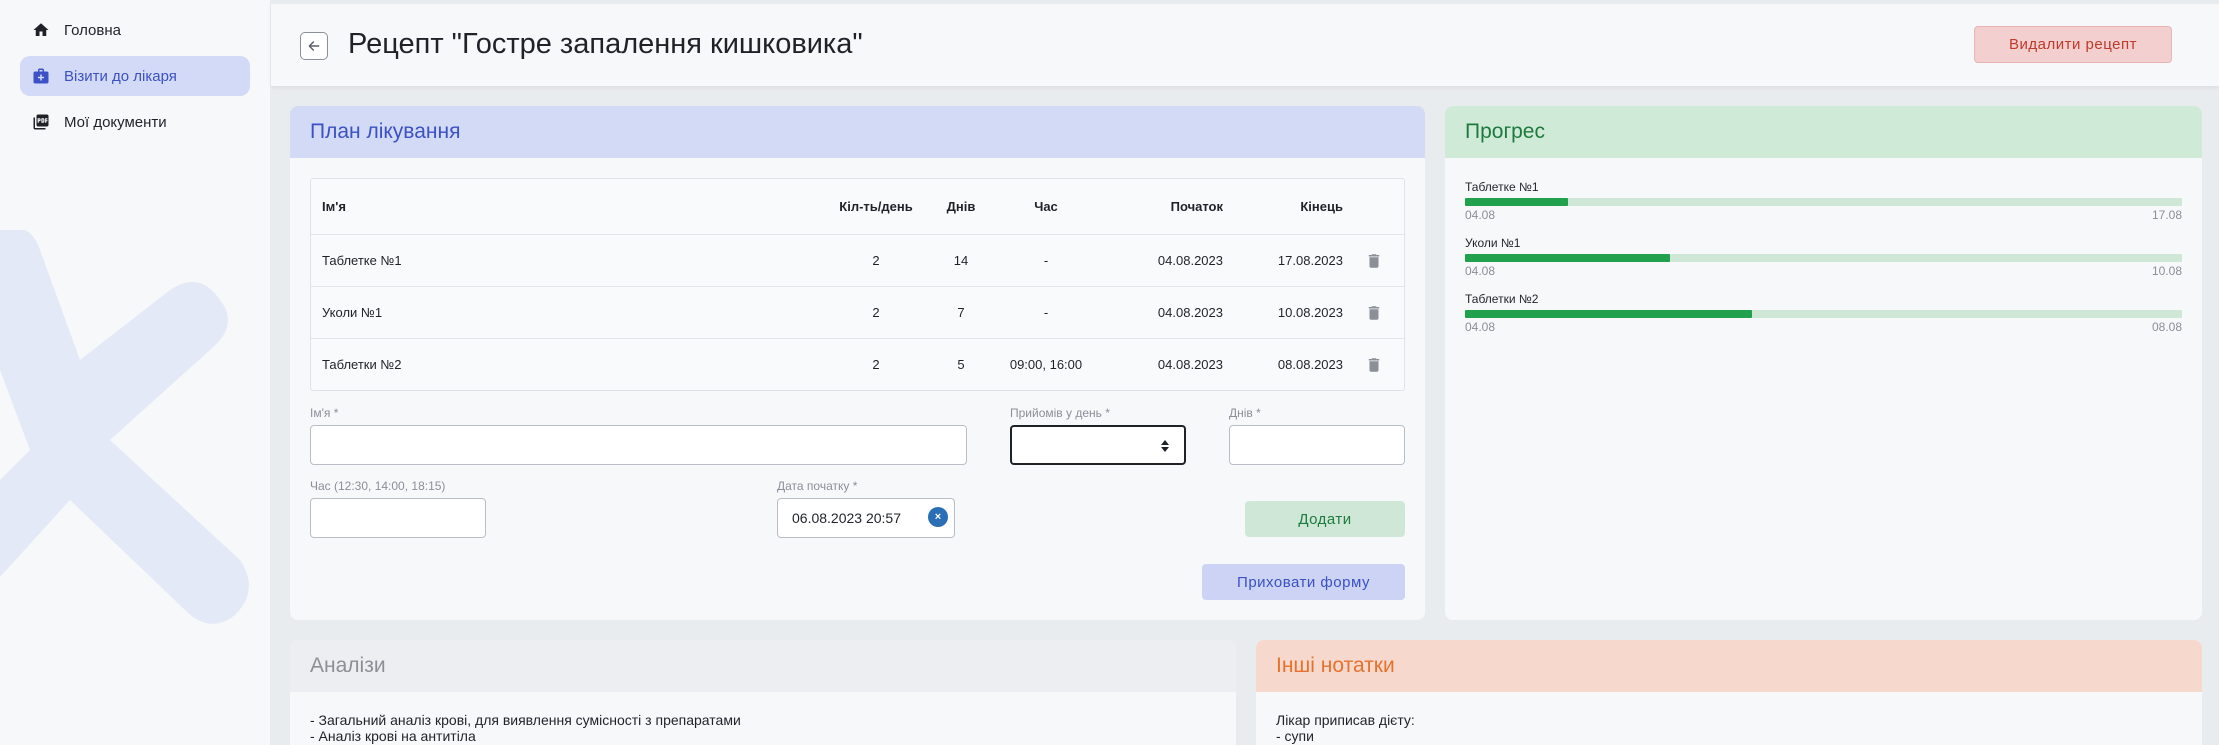 This screenshot has width=2219, height=745. Describe the element at coordinates (1502, 299) in the screenshot. I see `progress-item-name: Таблетки №2` at that location.